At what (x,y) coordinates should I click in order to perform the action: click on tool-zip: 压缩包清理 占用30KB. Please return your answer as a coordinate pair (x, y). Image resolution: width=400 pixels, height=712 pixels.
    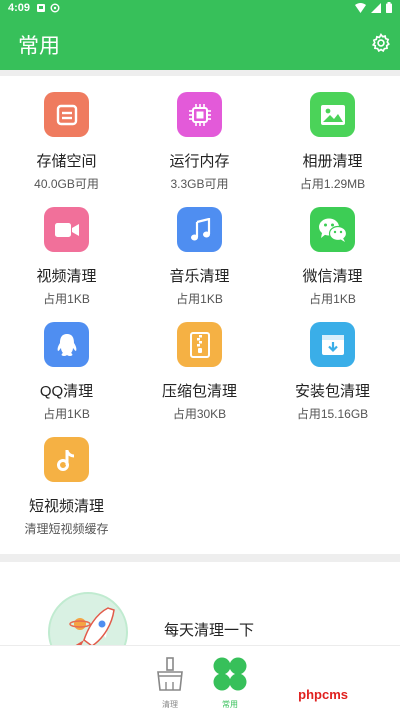
    Looking at the image, I should click on (199, 363).